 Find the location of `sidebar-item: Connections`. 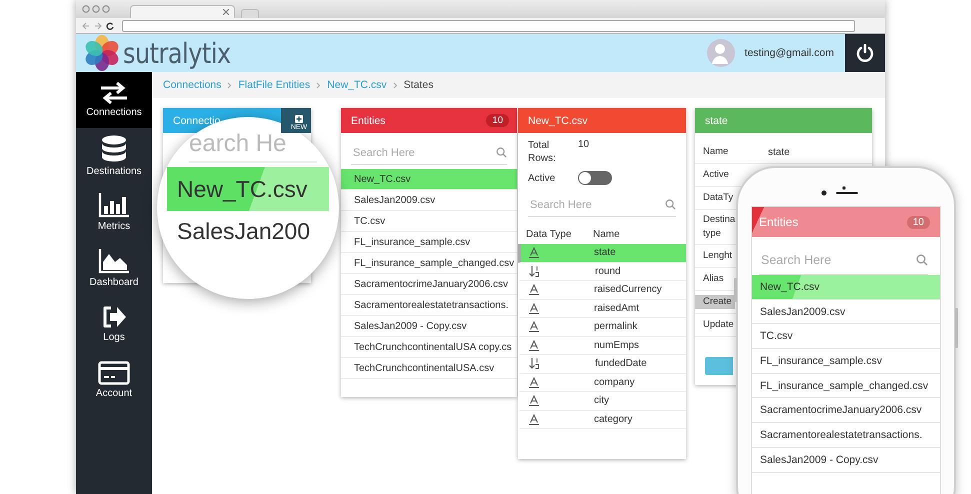

sidebar-item: Connections is located at coordinates (114, 100).